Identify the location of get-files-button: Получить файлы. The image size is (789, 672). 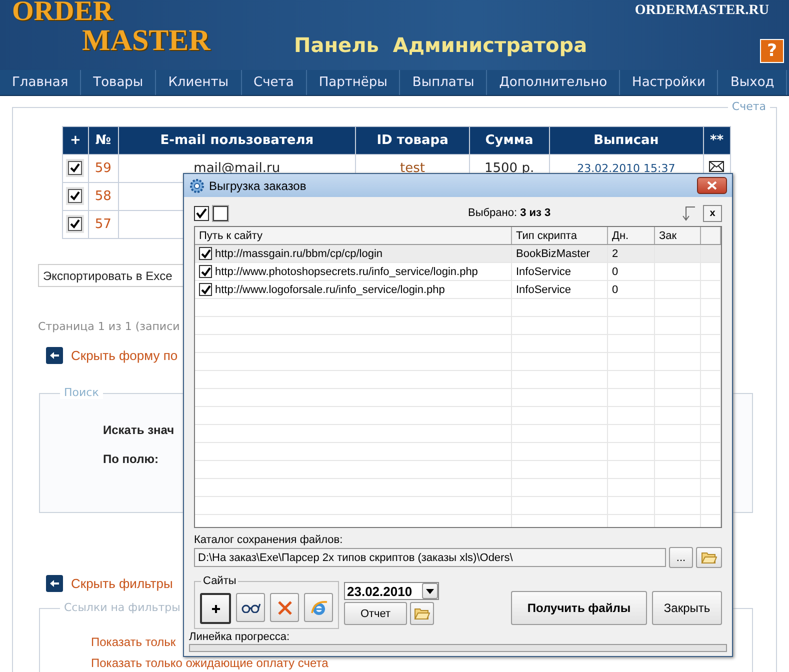
(579, 608).